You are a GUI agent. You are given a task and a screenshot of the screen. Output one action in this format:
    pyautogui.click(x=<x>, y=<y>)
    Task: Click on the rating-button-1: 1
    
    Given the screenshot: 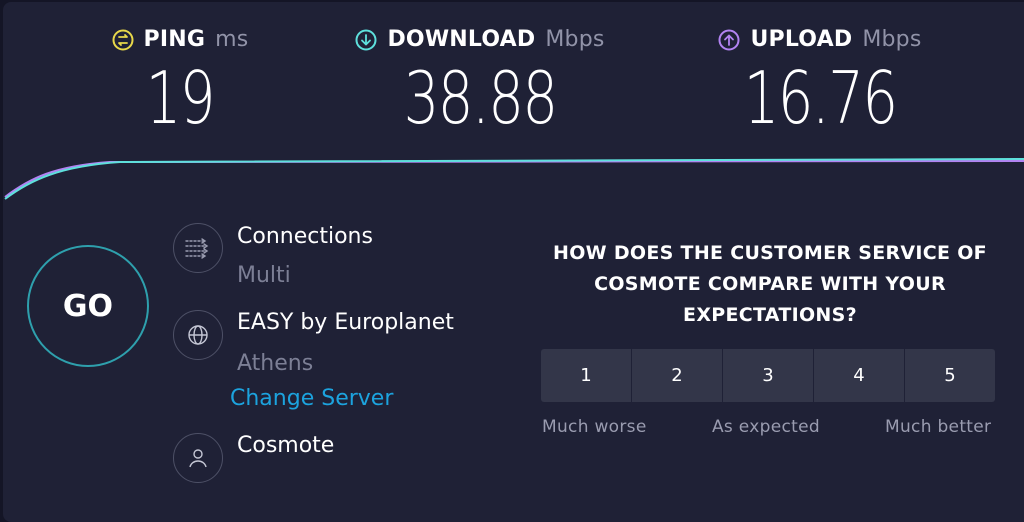 What is the action you would take?
    pyautogui.click(x=586, y=375)
    